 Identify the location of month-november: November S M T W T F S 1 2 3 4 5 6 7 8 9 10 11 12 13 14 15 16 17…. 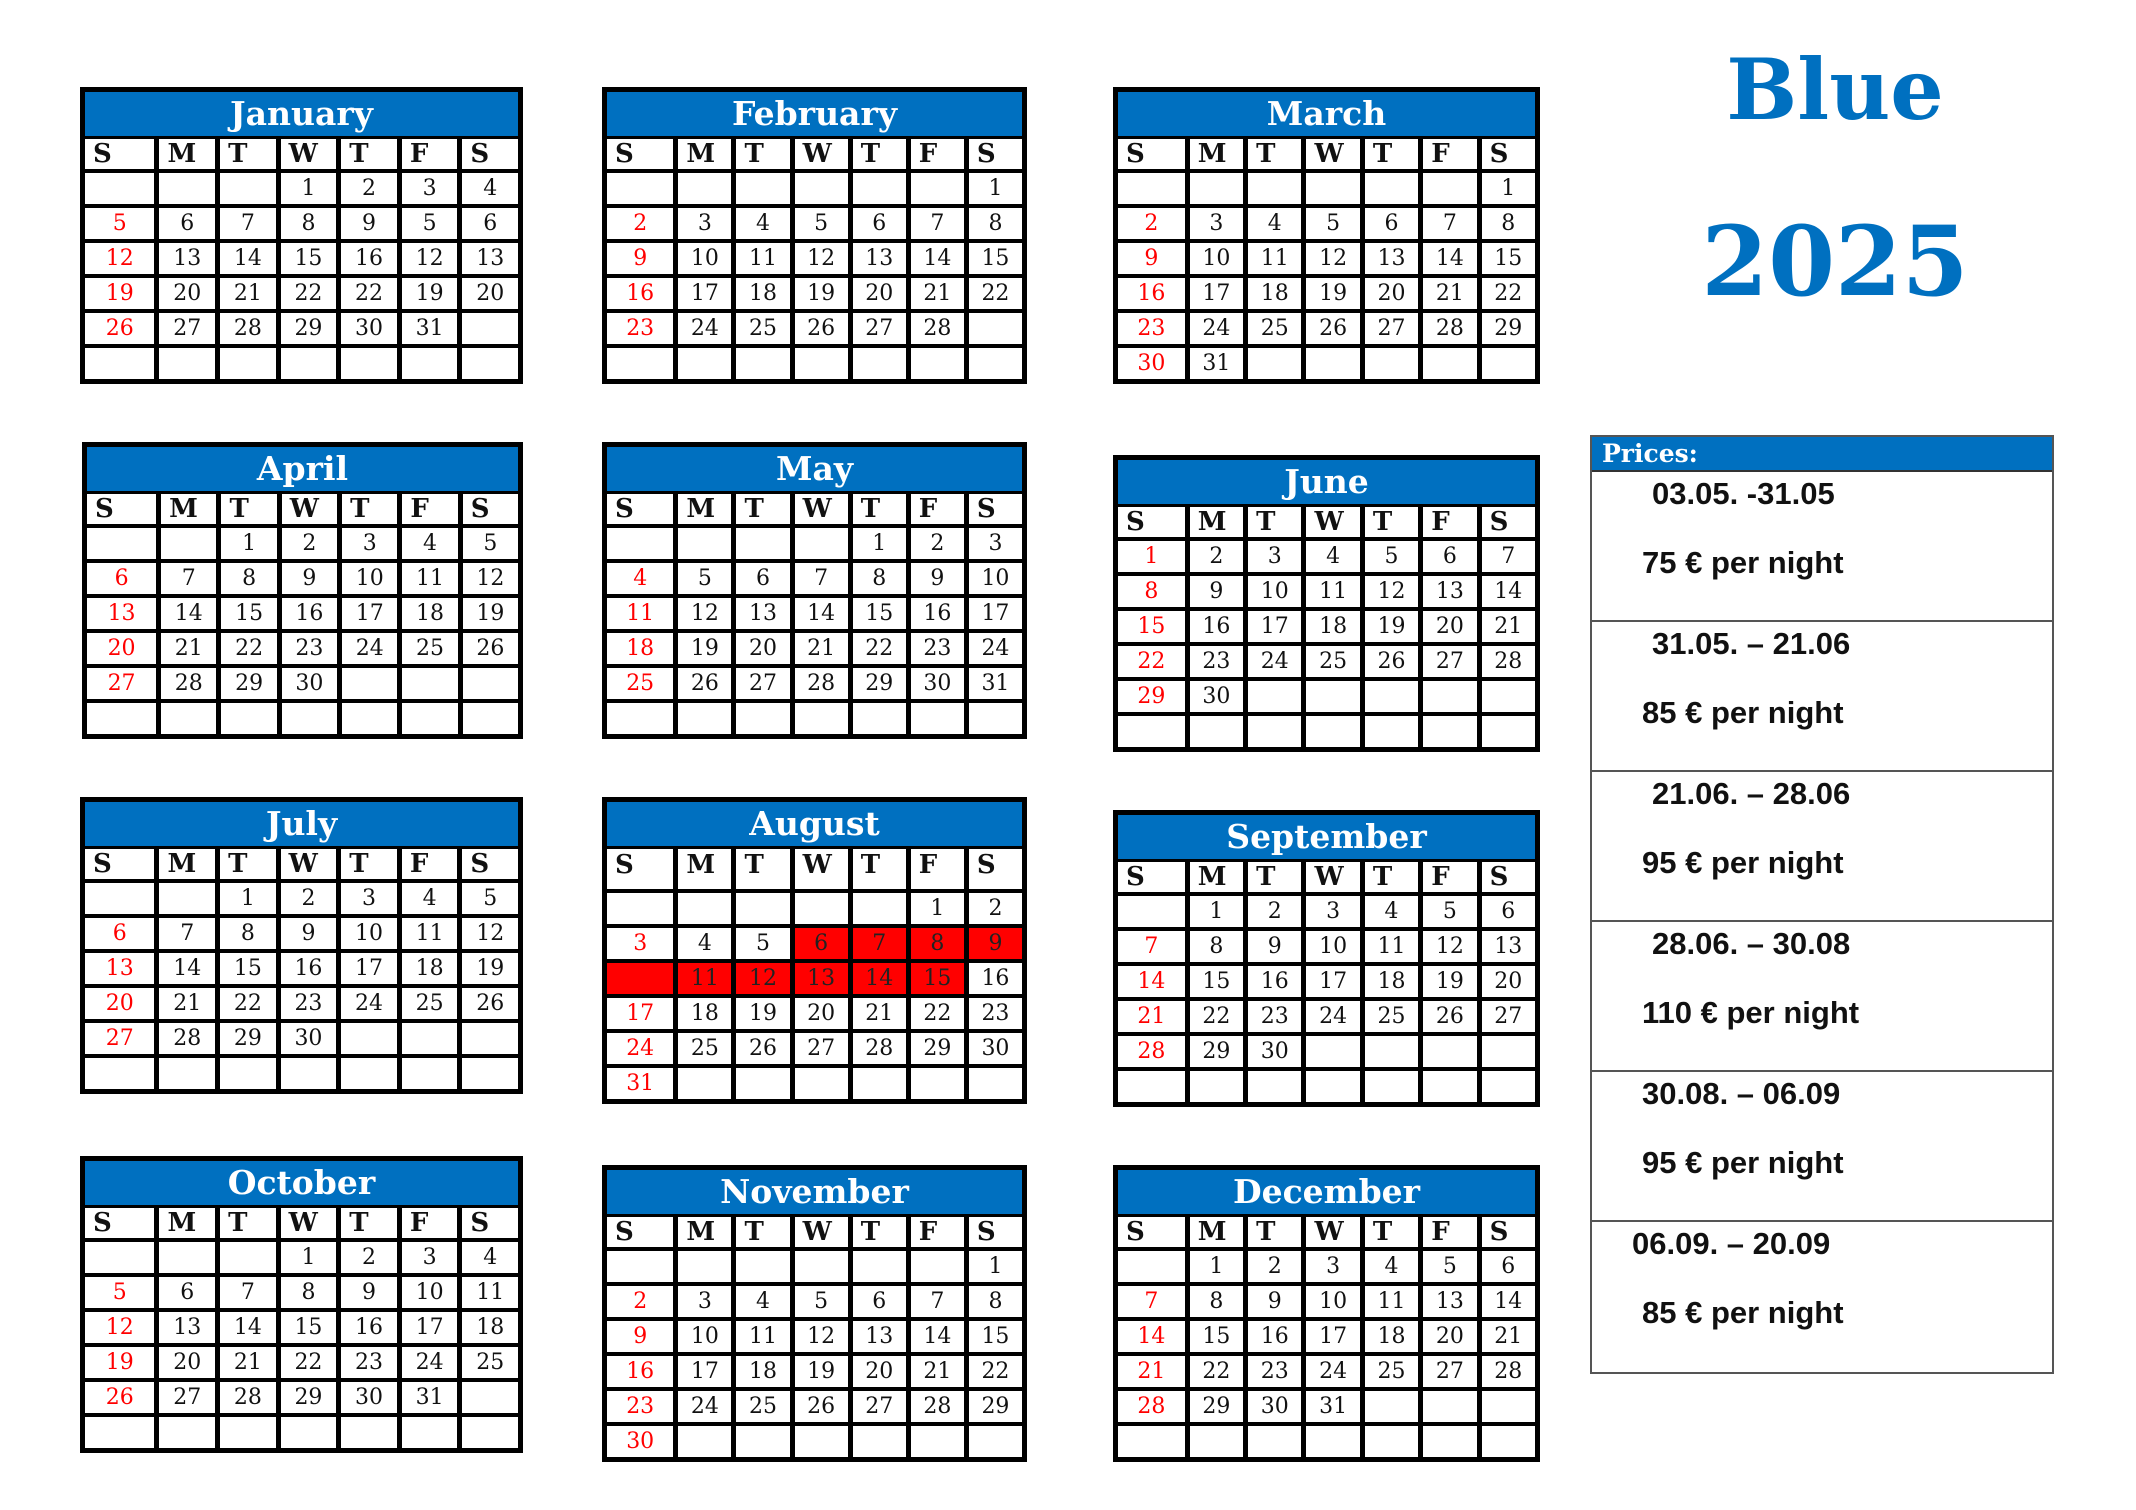
(814, 1313).